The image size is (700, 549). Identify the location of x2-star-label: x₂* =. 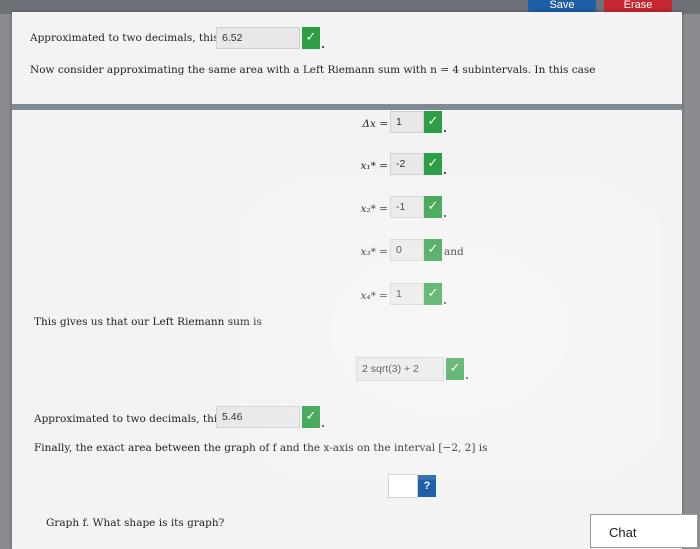
(374, 209).